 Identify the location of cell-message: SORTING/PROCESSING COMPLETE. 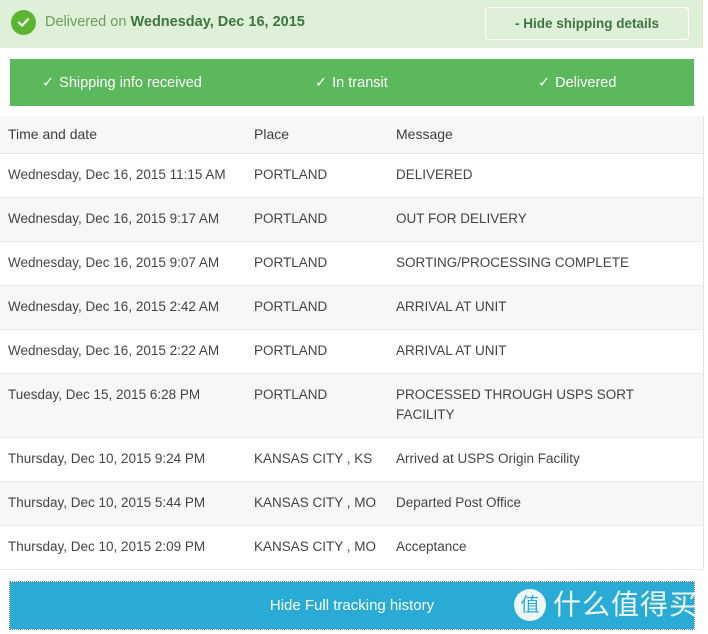
(545, 263).